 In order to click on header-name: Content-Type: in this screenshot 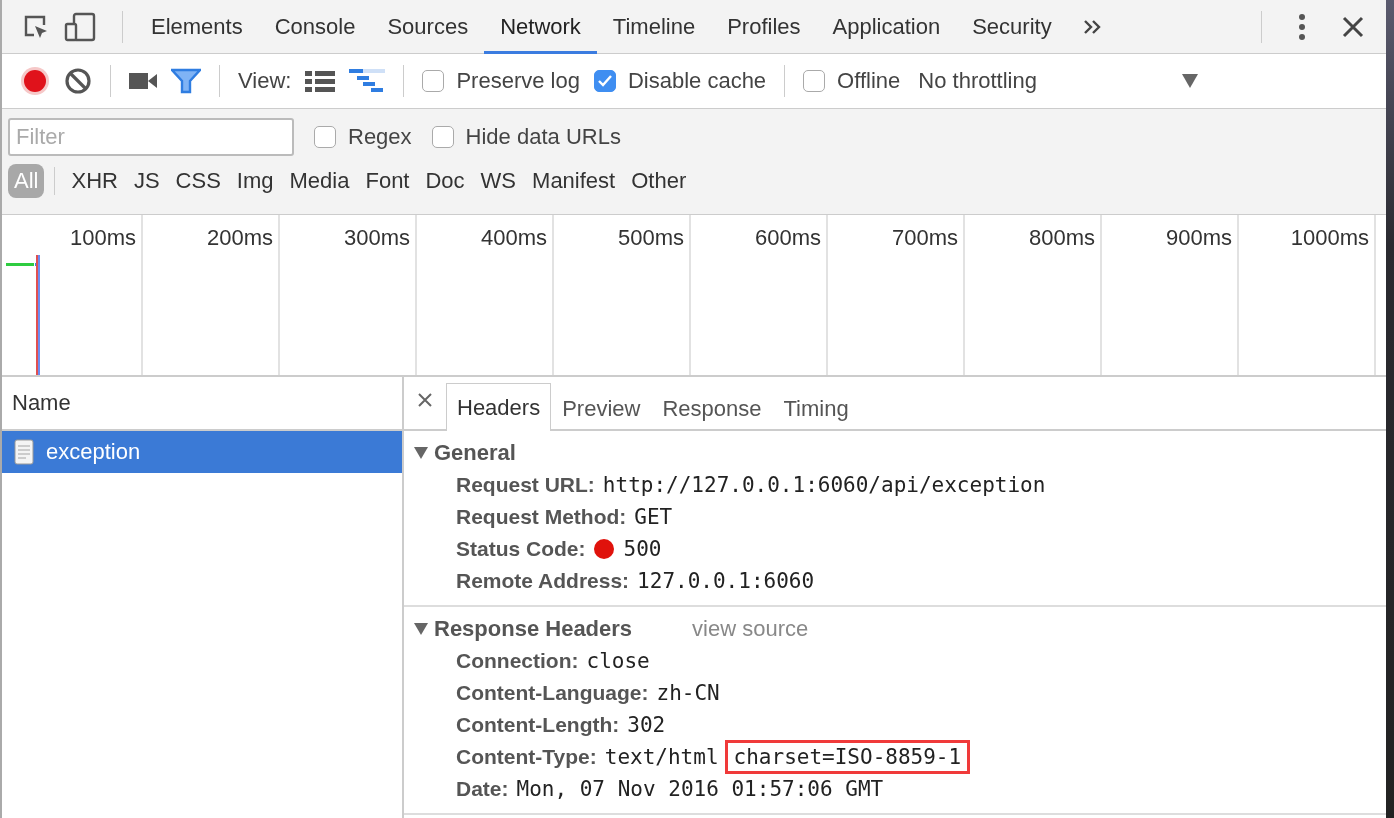, I will do `click(526, 757)`.